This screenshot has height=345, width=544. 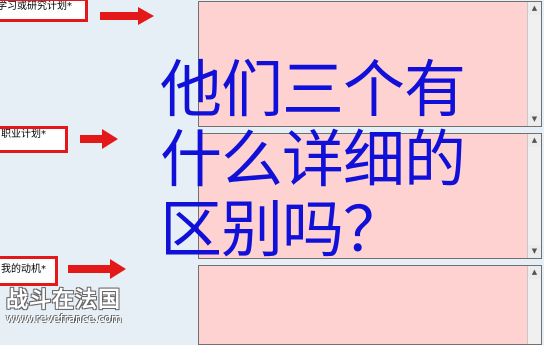 I want to click on watermark-url: www.revefrance.com, so click(x=64, y=318).